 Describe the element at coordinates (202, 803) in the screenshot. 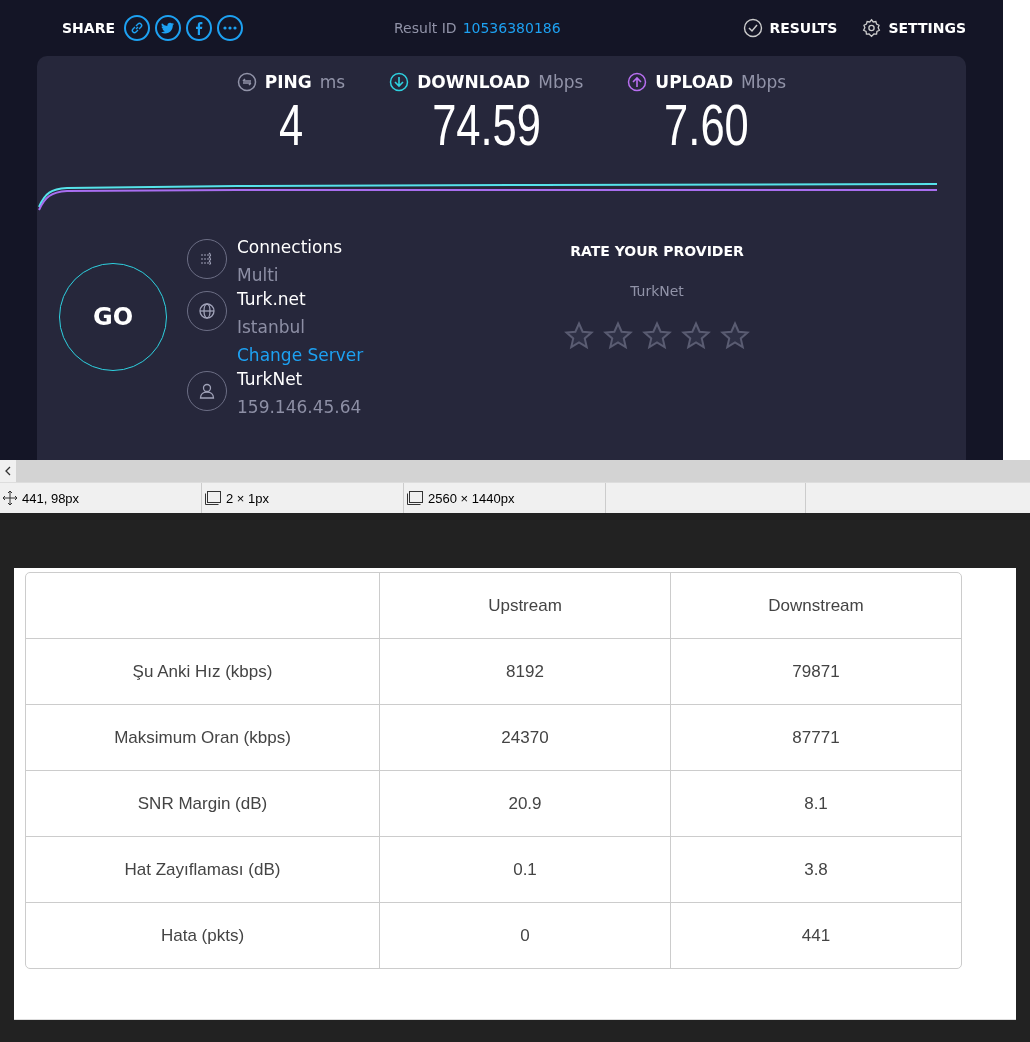

I see `table-cell: SNR Margin (dB)` at that location.